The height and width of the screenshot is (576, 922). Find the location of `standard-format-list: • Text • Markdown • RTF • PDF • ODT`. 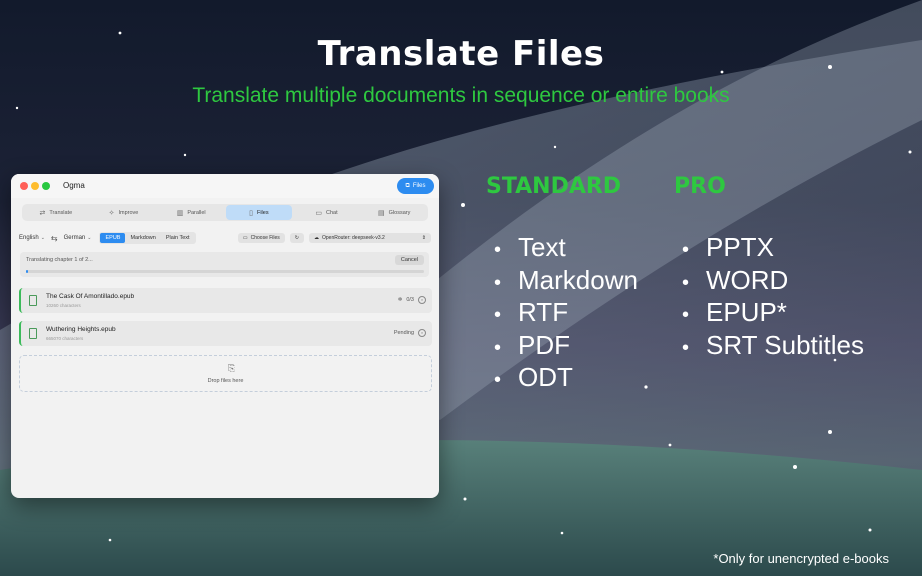

standard-format-list: • Text • Markdown • RTF • PDF • ODT is located at coordinates (566, 312).